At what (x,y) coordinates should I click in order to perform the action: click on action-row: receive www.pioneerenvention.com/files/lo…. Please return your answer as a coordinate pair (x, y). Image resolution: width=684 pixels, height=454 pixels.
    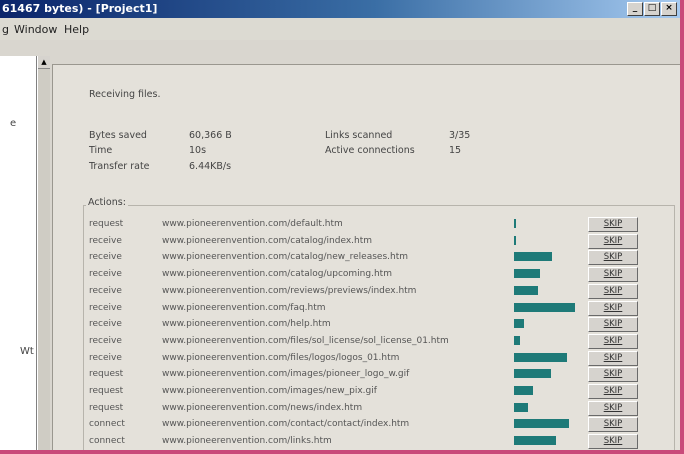
    Looking at the image, I should click on (379, 358).